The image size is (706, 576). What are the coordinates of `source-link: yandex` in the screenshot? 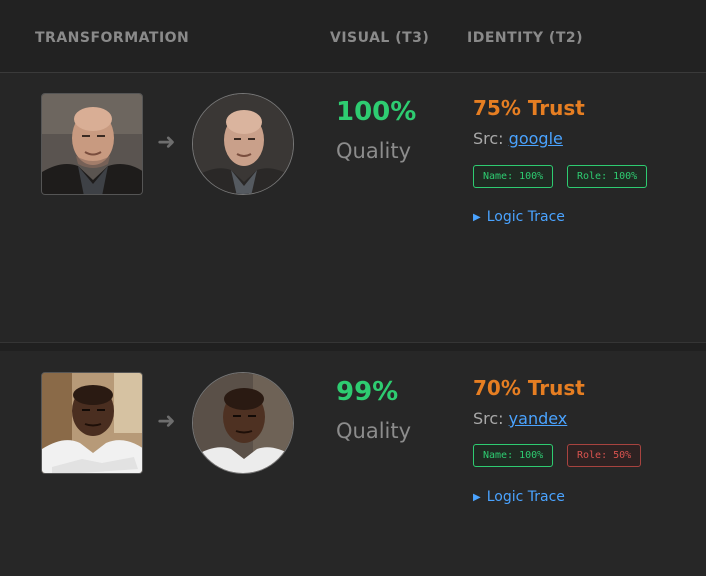 It's located at (538, 418).